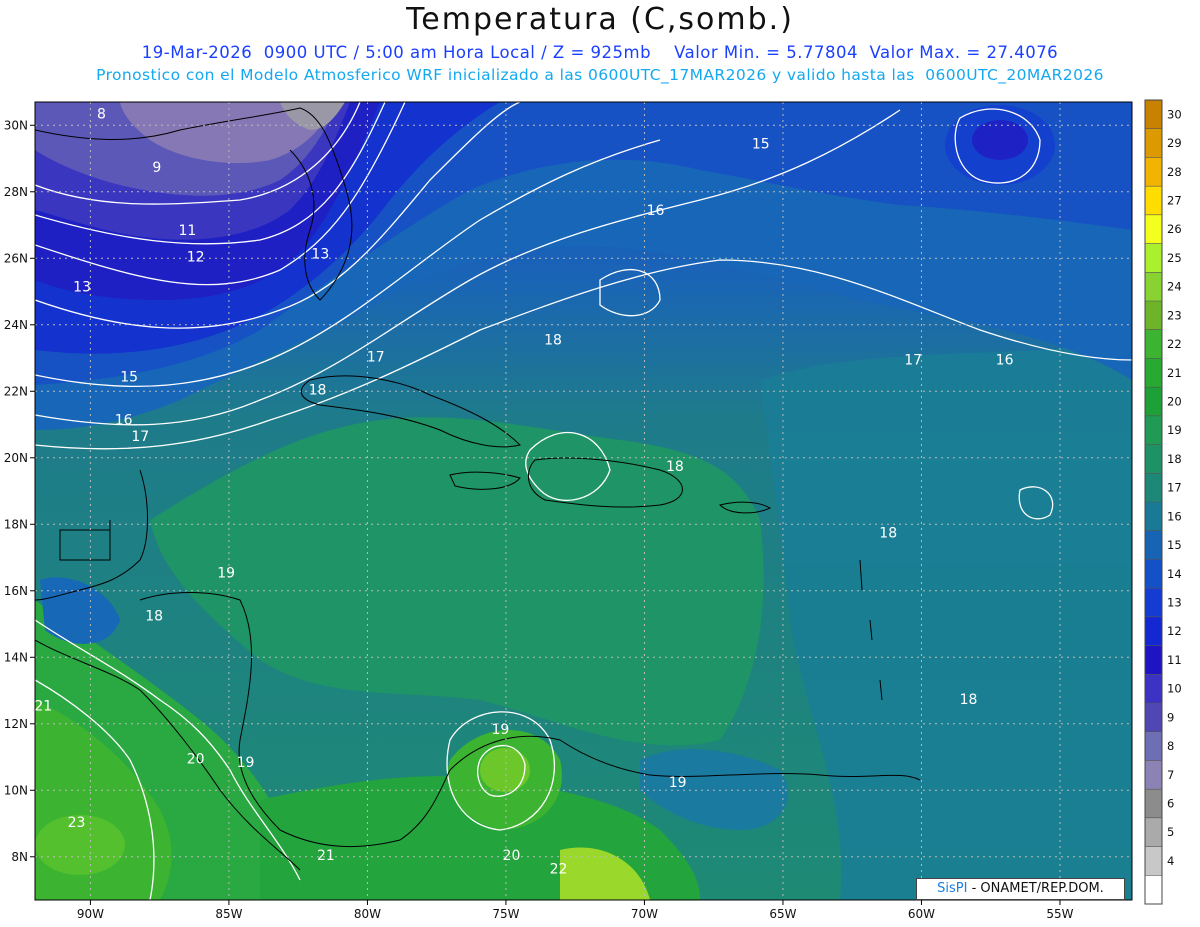 This screenshot has height=927, width=1200. I want to click on colorbar-label: 10, so click(1174, 689).